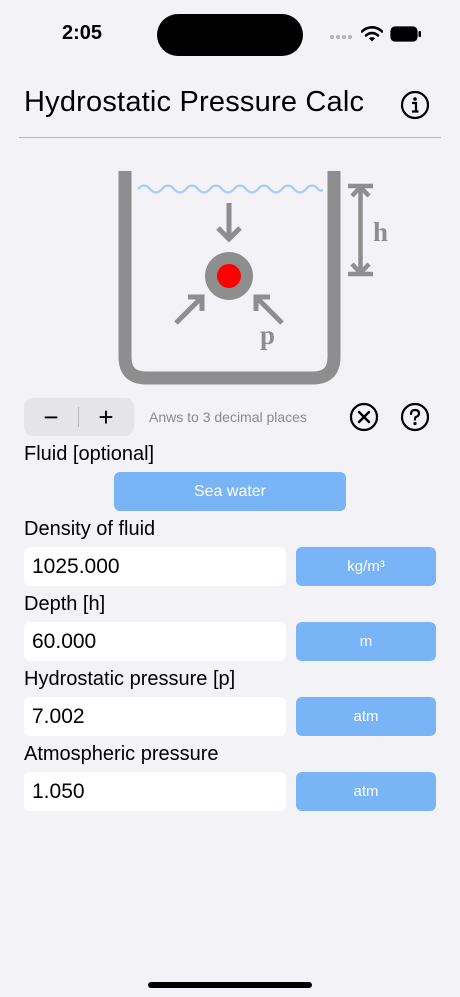  I want to click on increase-decimals-button: +, so click(106, 417).